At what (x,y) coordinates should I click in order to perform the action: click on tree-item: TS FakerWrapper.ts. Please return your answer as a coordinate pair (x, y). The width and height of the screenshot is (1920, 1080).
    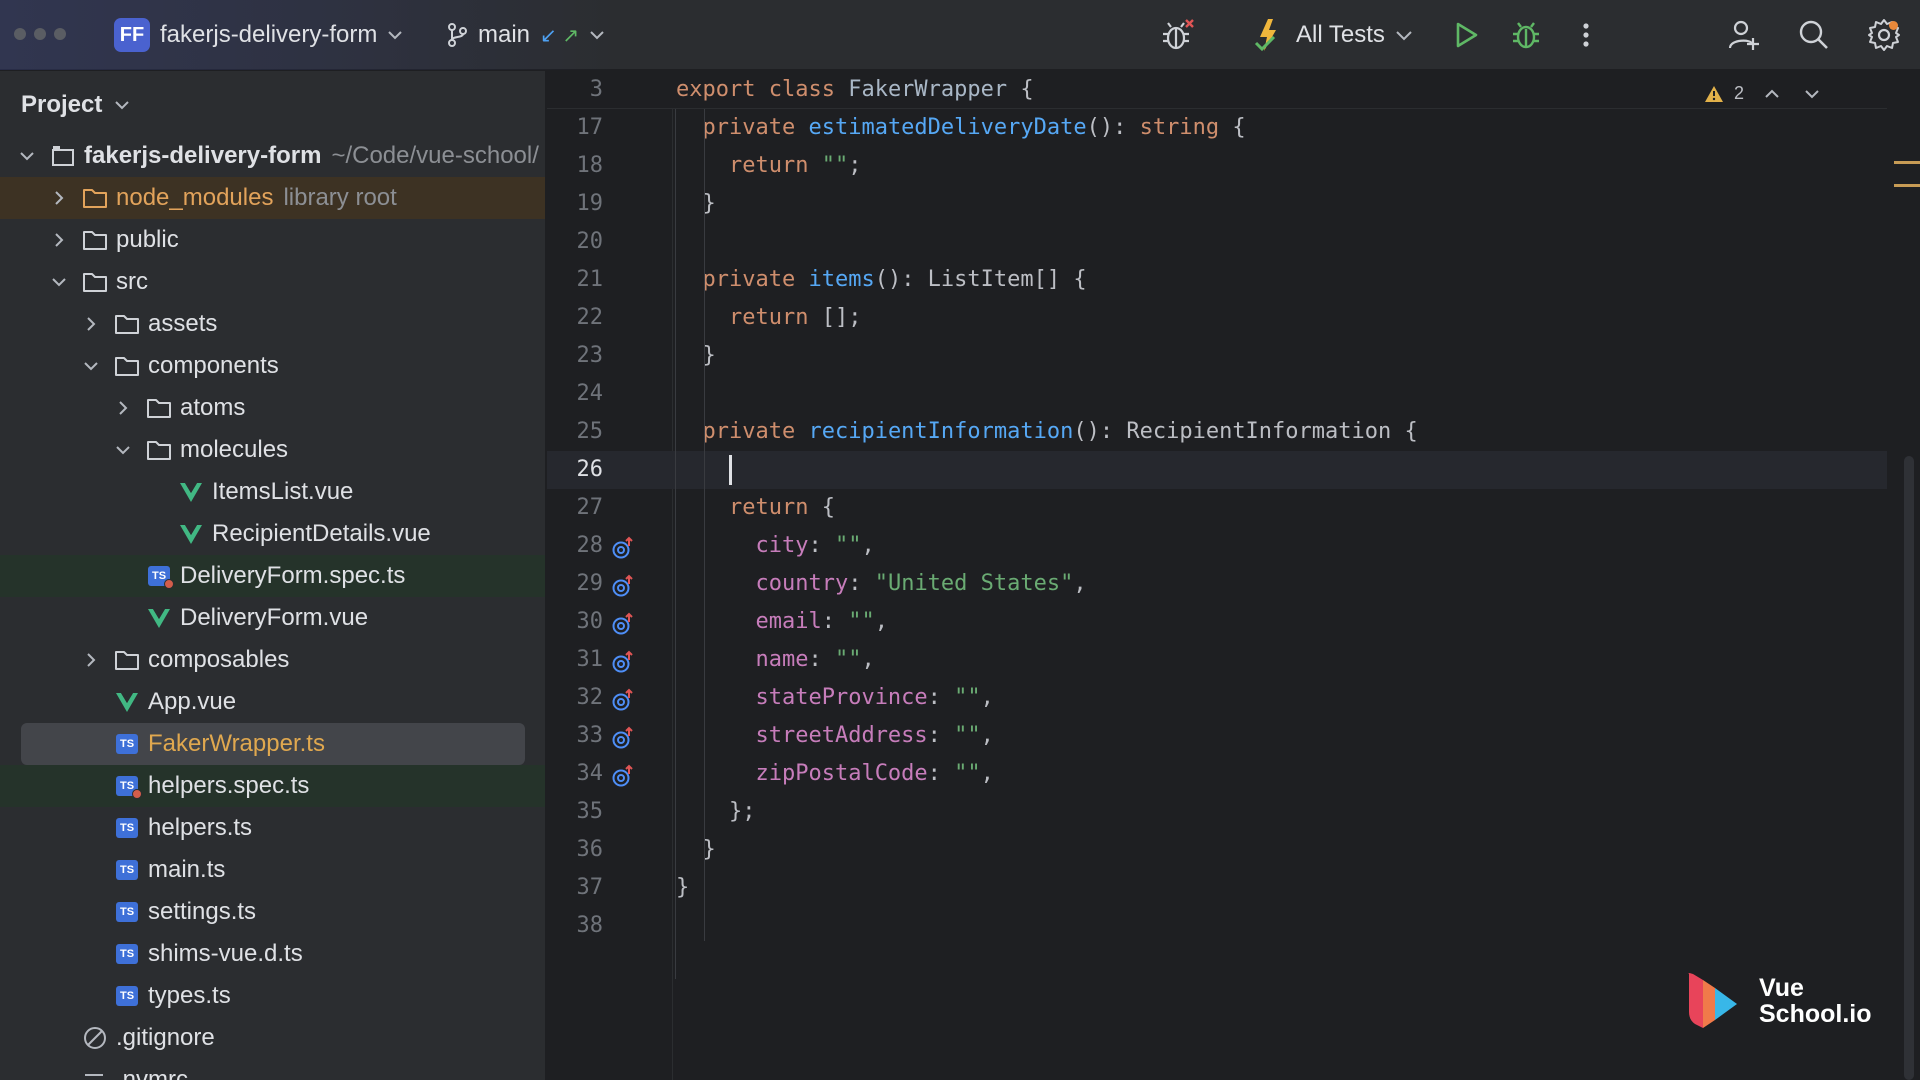
    Looking at the image, I should click on (272, 744).